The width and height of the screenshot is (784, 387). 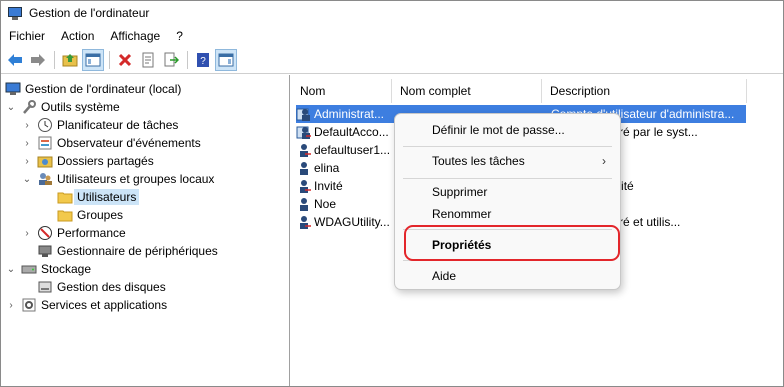 What do you see at coordinates (29, 107) in the screenshot?
I see `tools-icon` at bounding box center [29, 107].